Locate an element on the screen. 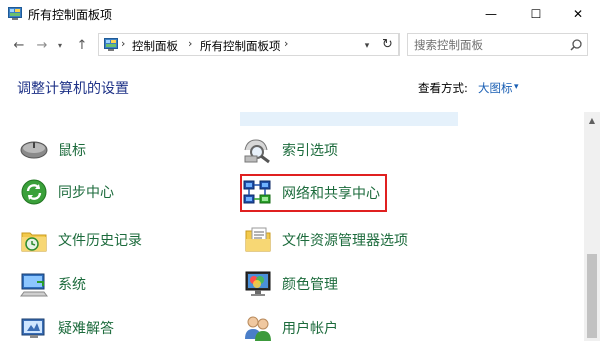 Image resolution: width=600 pixels, height=341 pixels. item-troubleshooting: 疑难解答 is located at coordinates (66, 326).